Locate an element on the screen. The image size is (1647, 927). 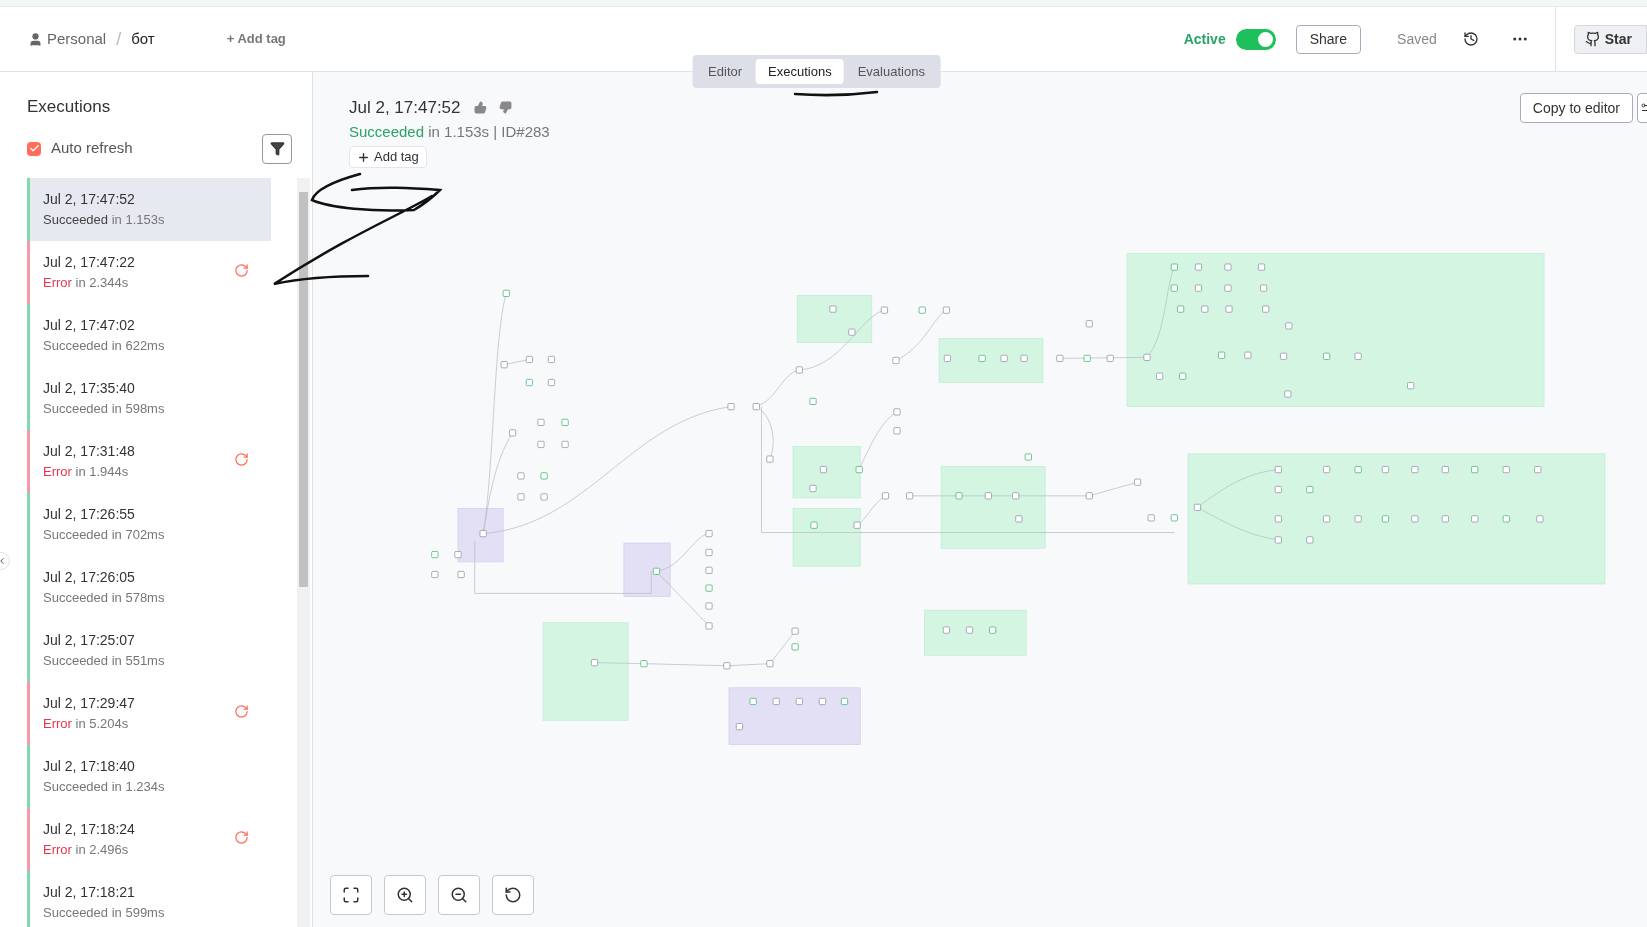
execution-time: Jul 2, 17:47:22 is located at coordinates (89, 262).